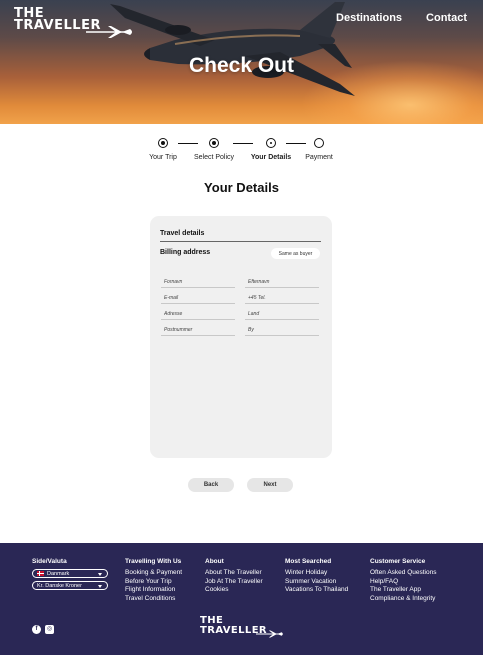 The width and height of the screenshot is (483, 655). I want to click on footer-link: Often Asked Questions, so click(403, 573).